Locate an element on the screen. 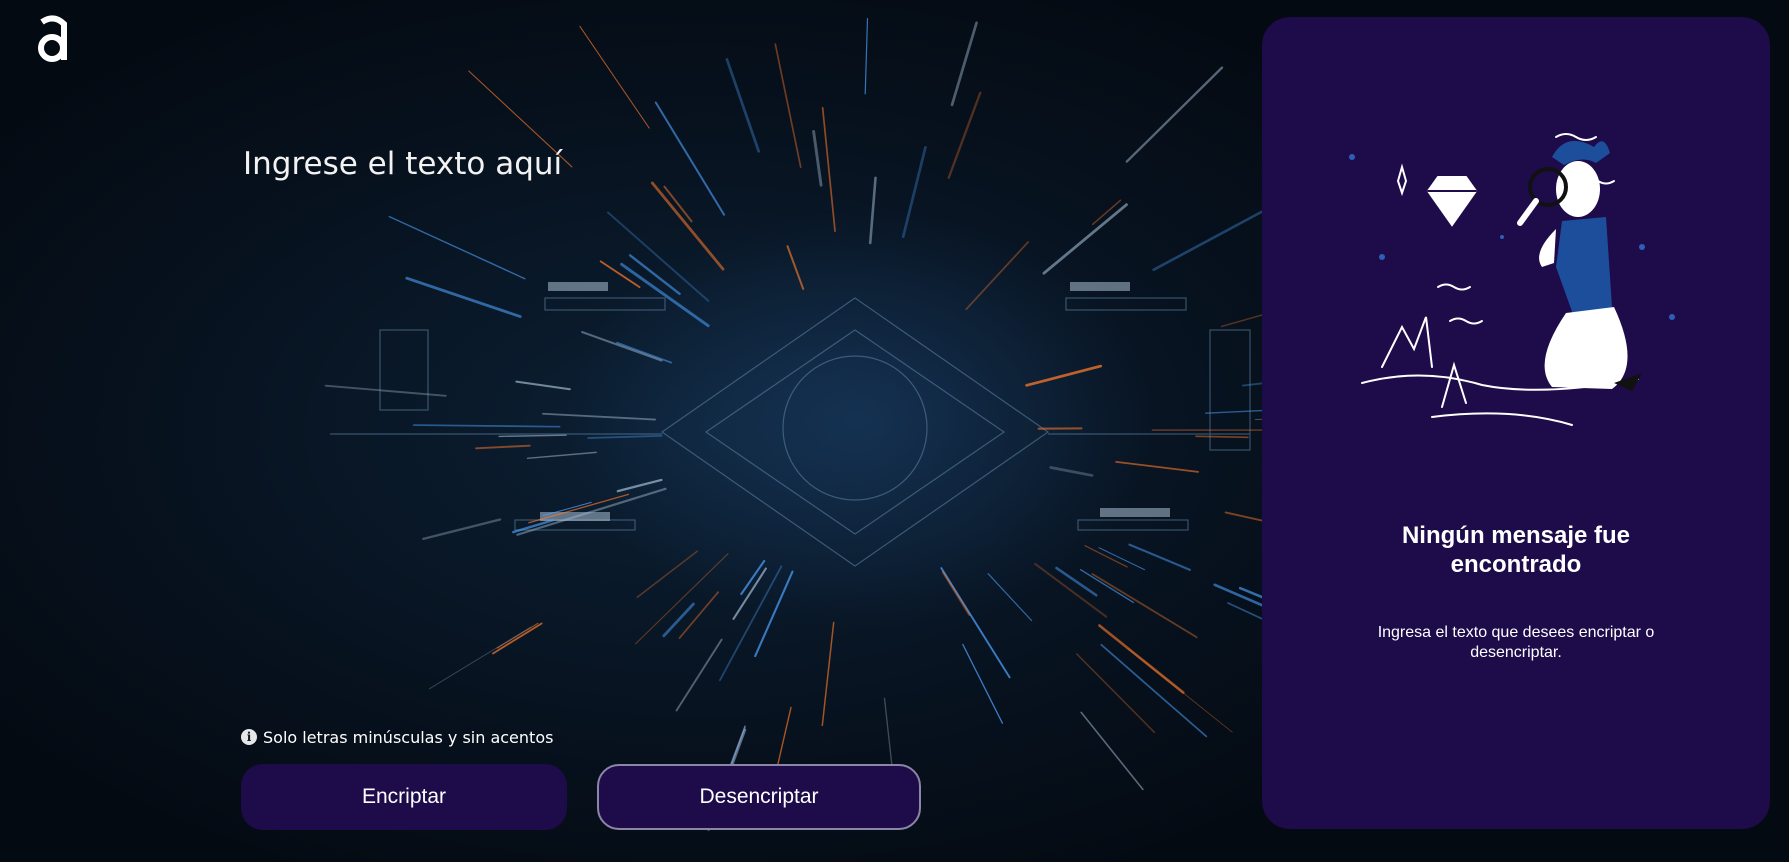 Image resolution: width=1789 pixels, height=862 pixels. person-magnifying-glass-illustration is located at coordinates (1512, 279).